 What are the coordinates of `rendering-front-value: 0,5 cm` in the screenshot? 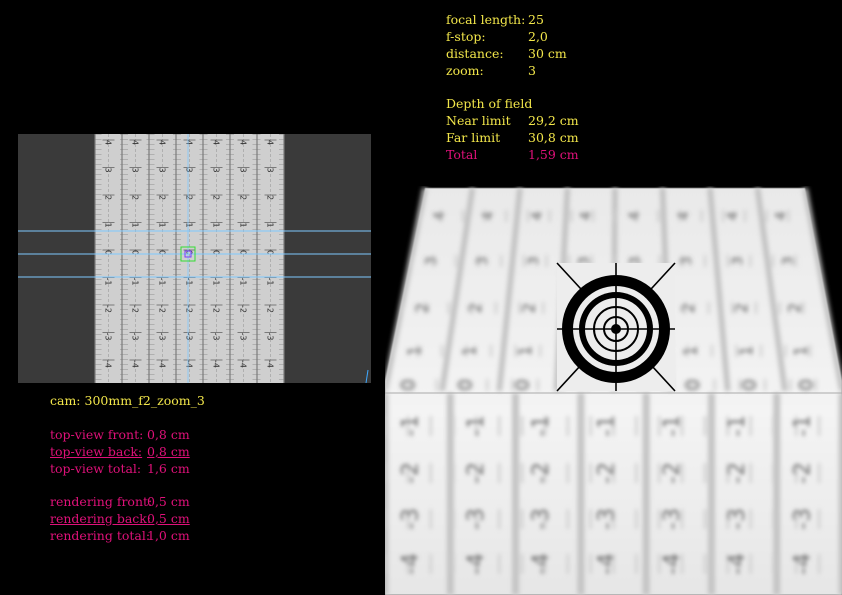 It's located at (168, 501).